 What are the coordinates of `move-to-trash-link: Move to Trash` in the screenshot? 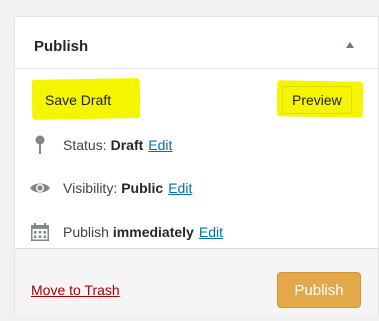 It's located at (75, 290).